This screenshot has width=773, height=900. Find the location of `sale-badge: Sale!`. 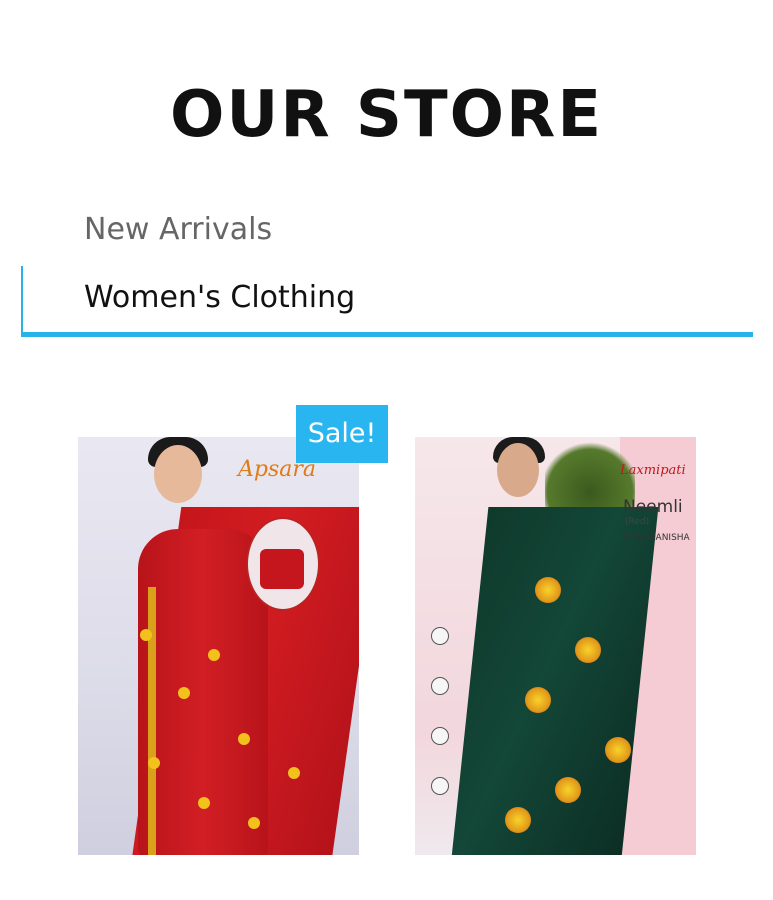

sale-badge: Sale! is located at coordinates (342, 434).